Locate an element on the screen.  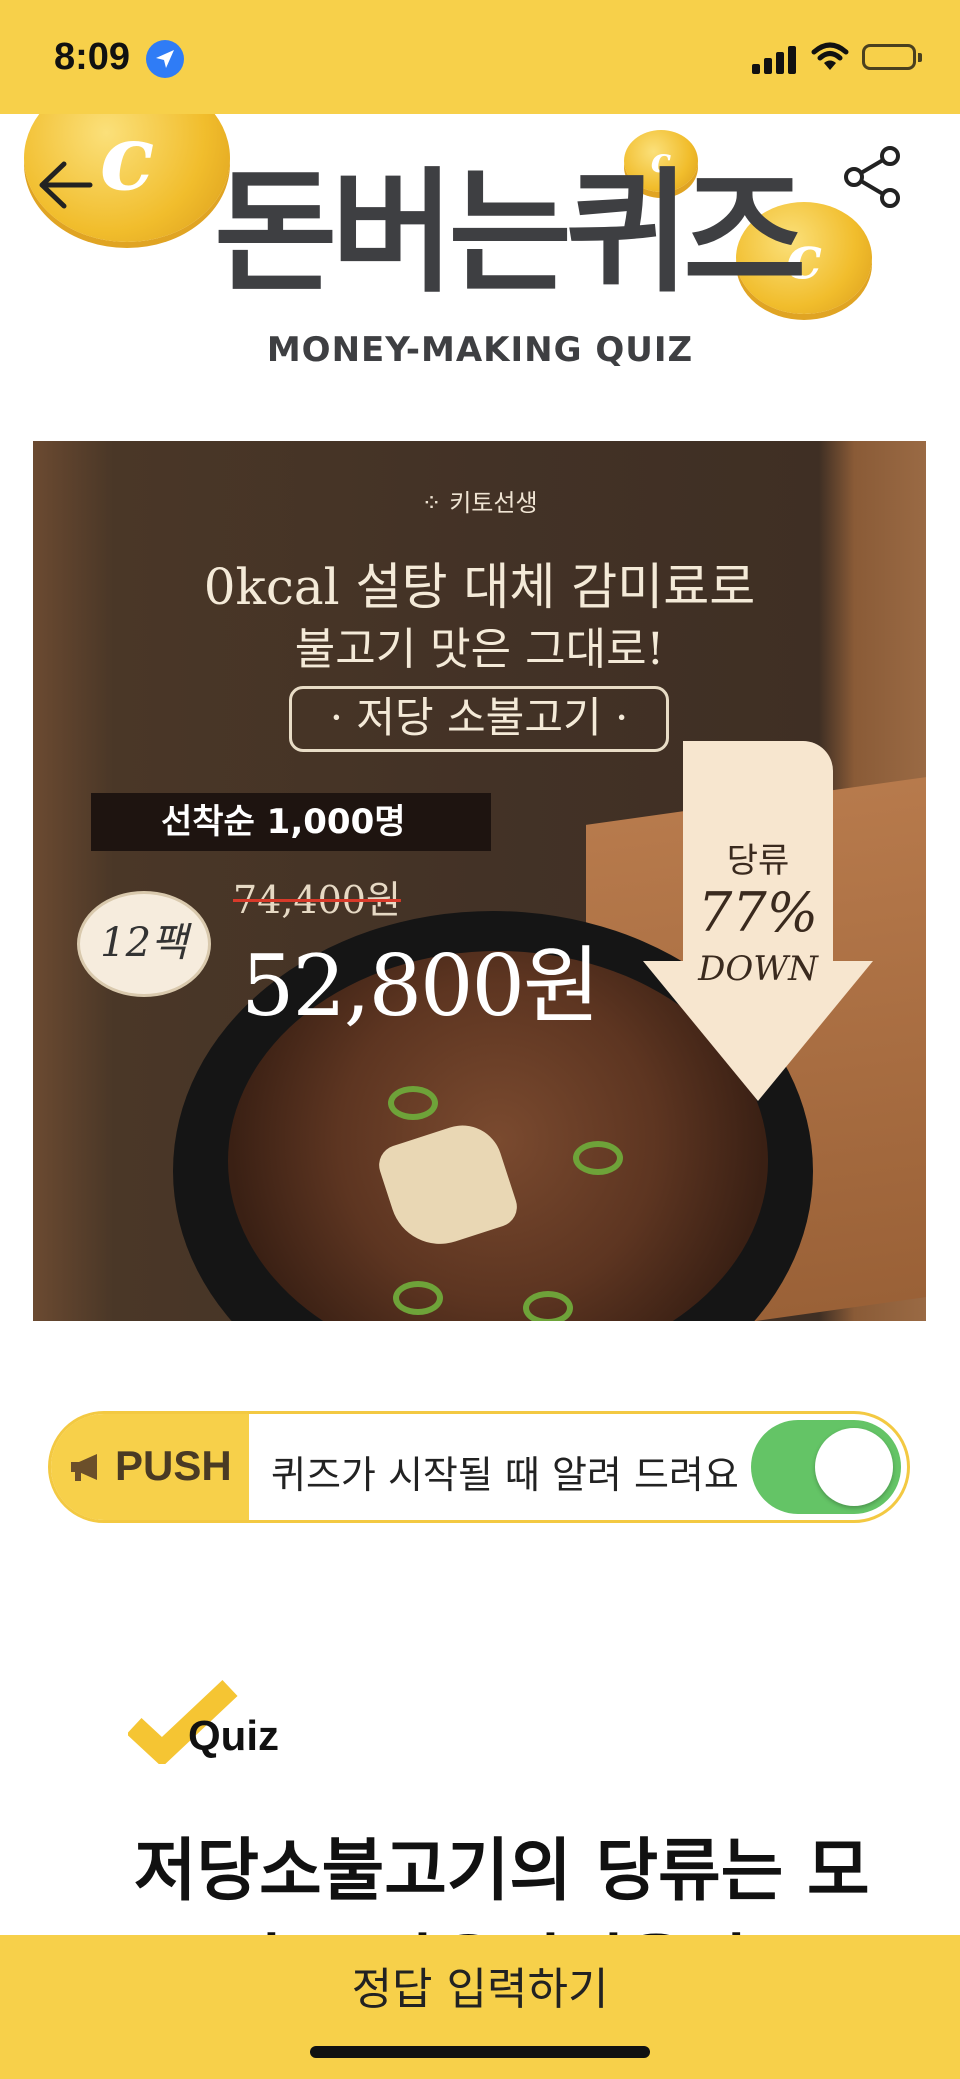
push-tag: PUSH is located at coordinates (150, 1467).